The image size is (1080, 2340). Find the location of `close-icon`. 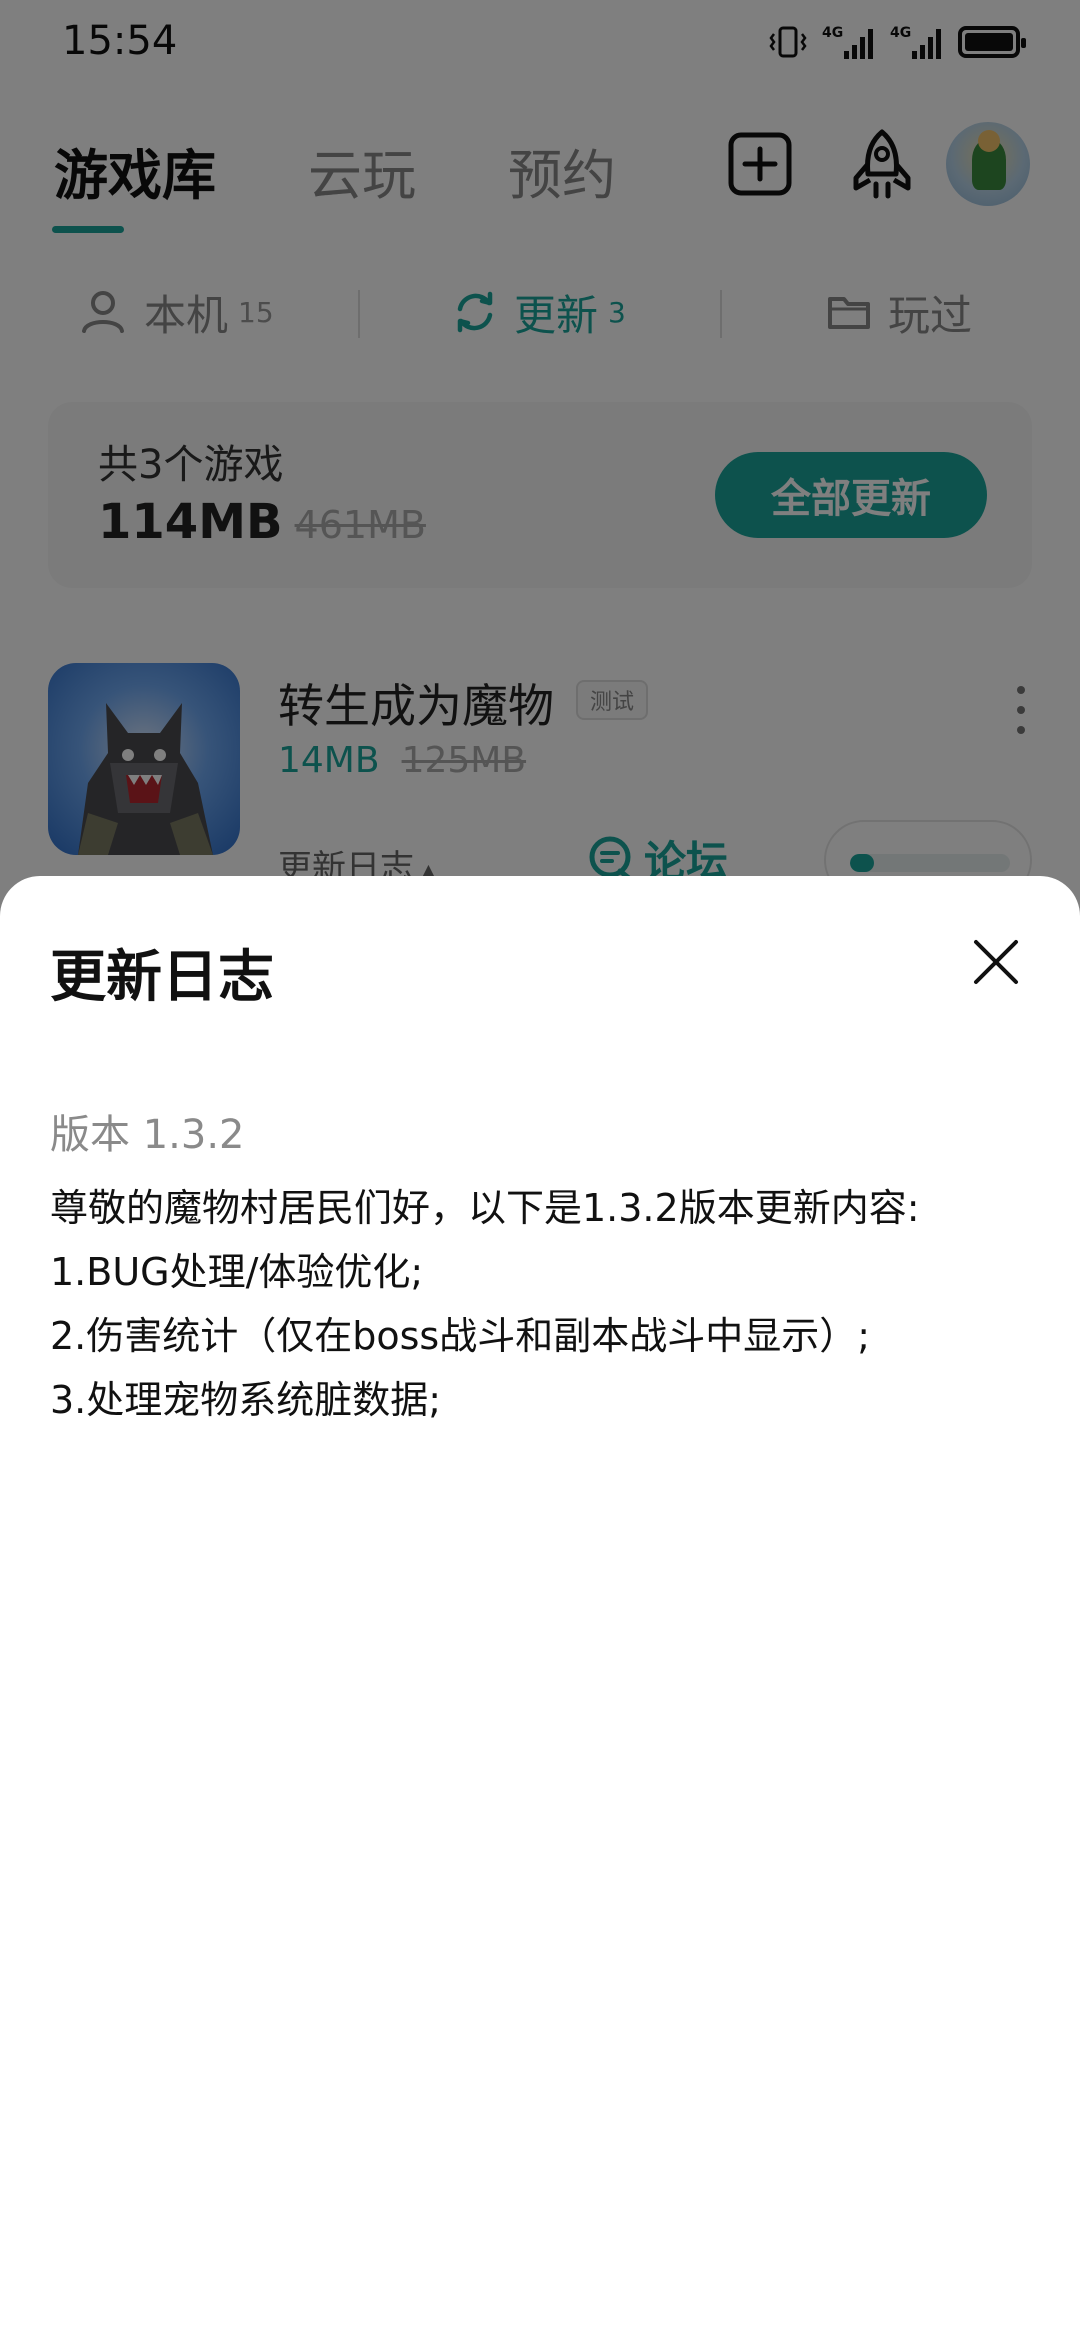

close-icon is located at coordinates (996, 962).